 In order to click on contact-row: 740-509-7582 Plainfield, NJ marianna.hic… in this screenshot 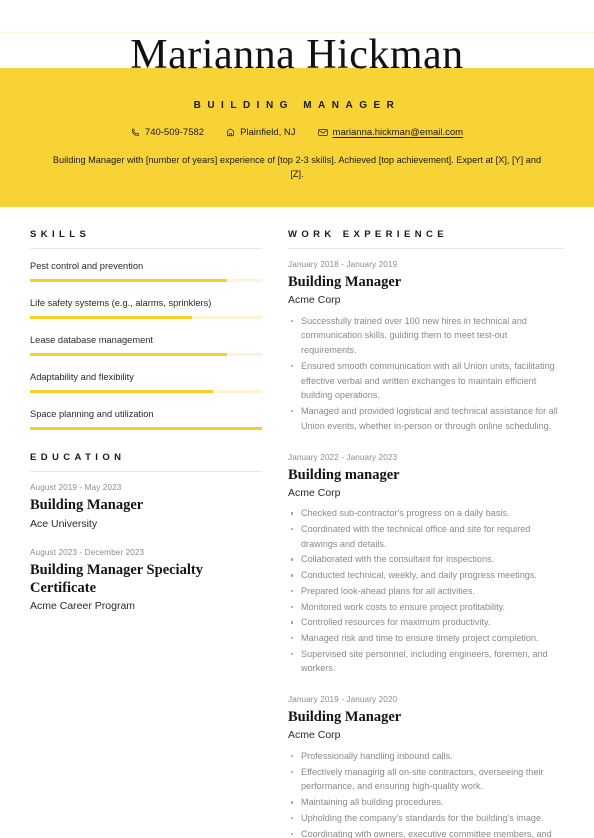, I will do `click(297, 133)`.